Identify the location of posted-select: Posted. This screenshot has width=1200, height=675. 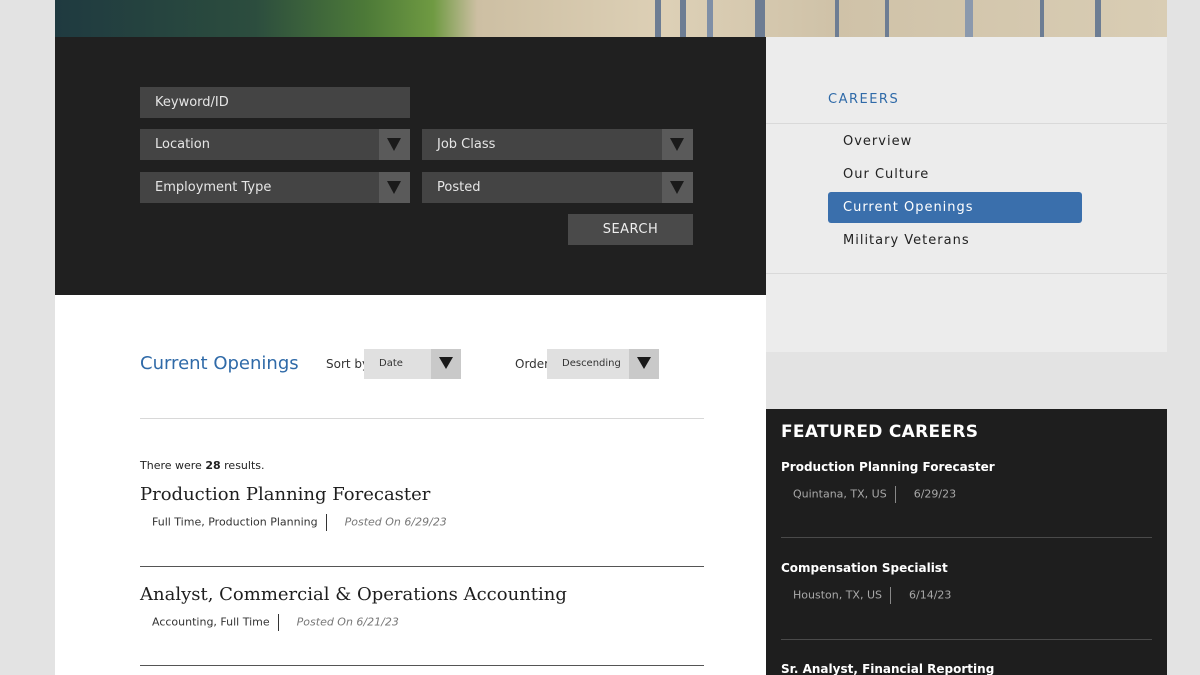
(557, 187).